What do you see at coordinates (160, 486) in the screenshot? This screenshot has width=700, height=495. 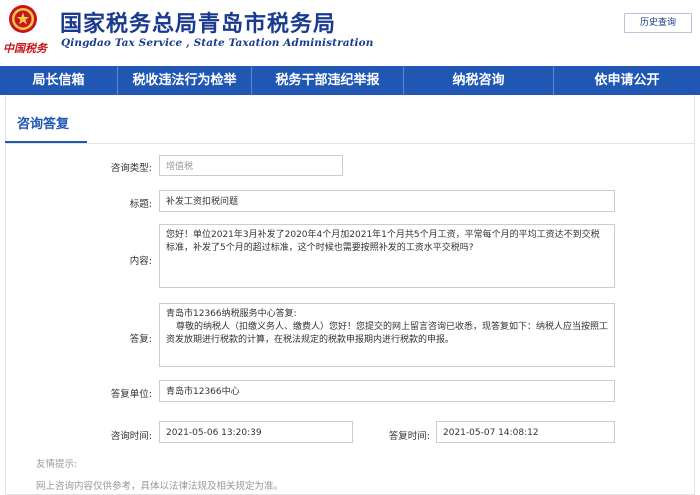 I see `tips-text: 网上咨询内容仅供参考，具体以法律法规及相关规定为准。` at bounding box center [160, 486].